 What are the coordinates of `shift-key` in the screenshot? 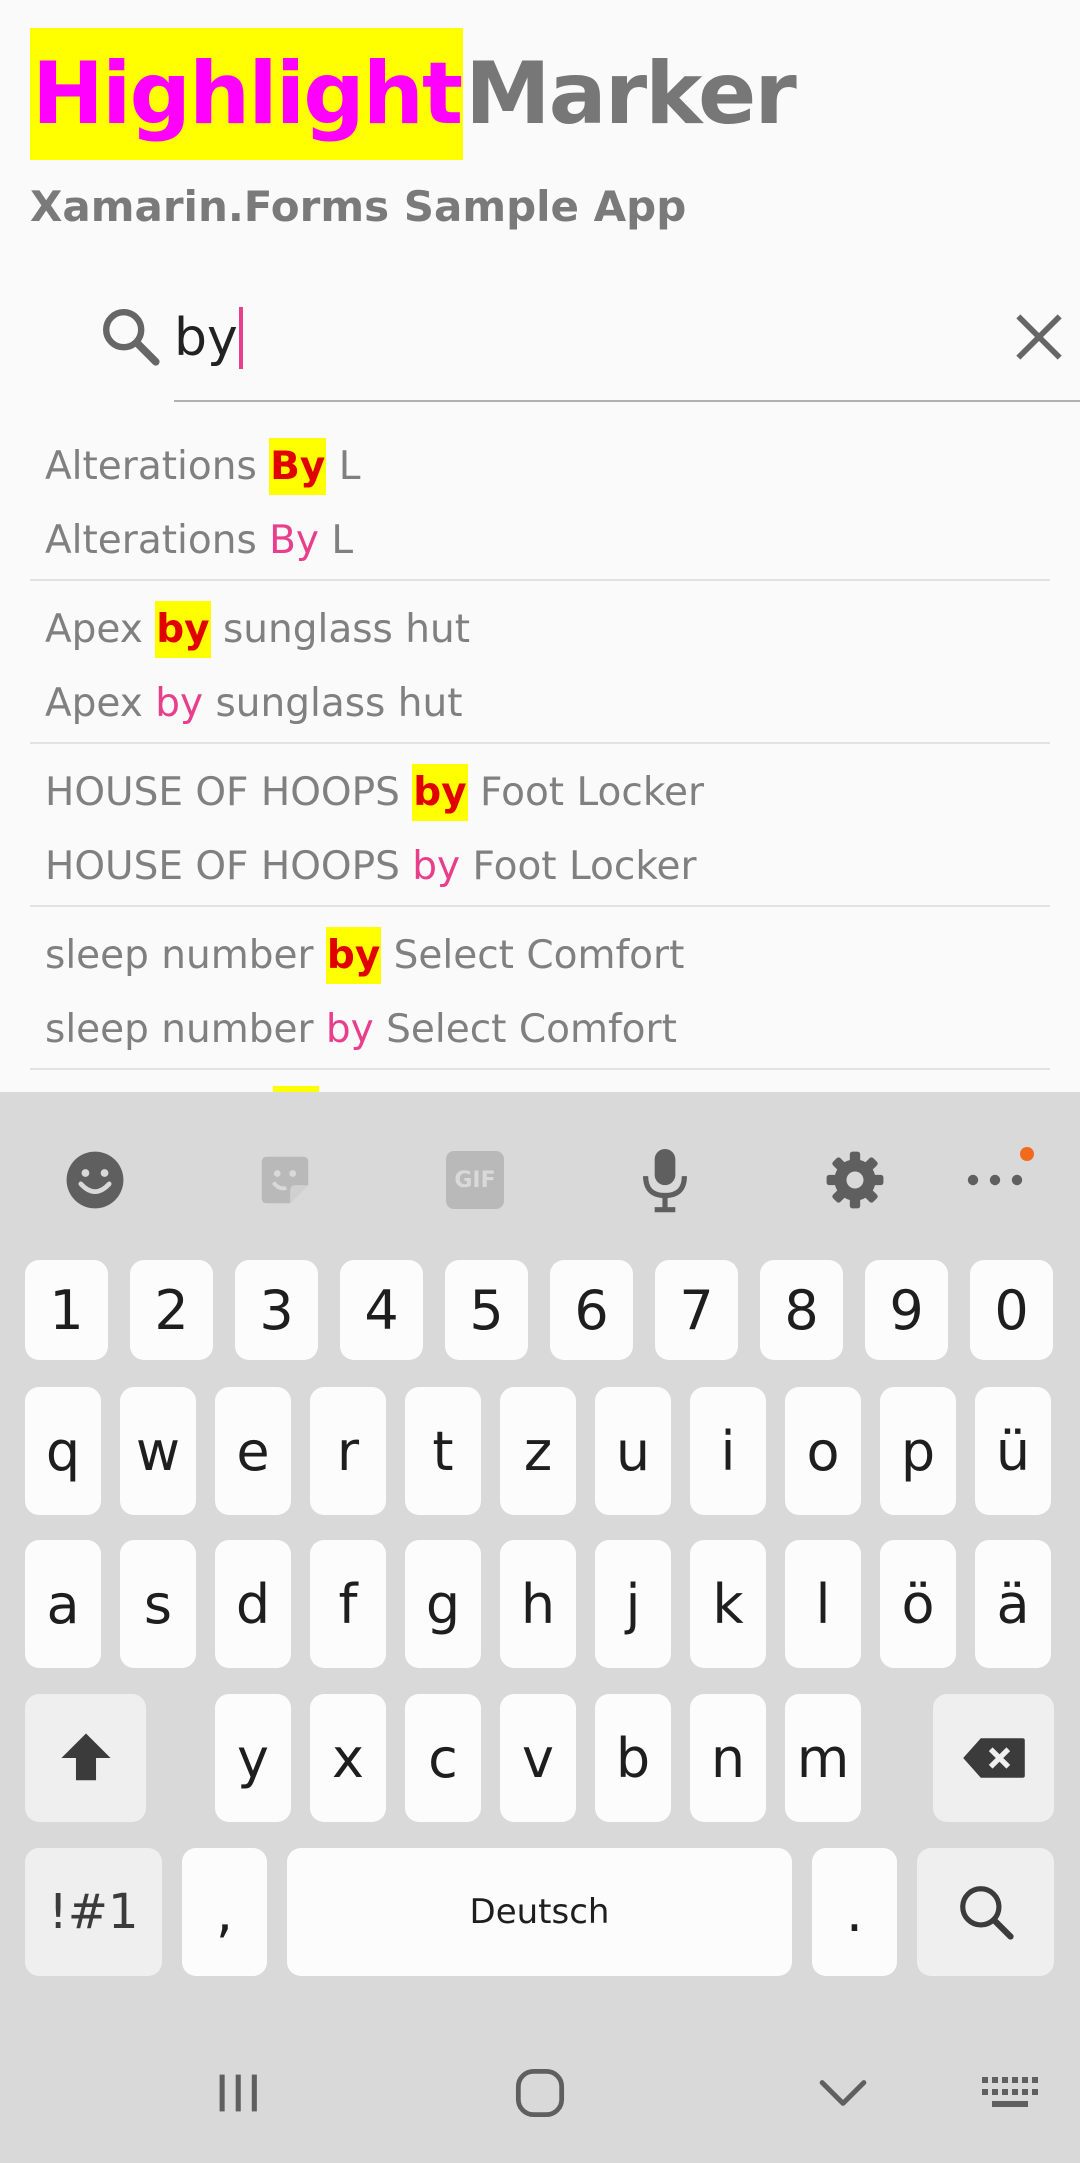 It's located at (85, 1758).